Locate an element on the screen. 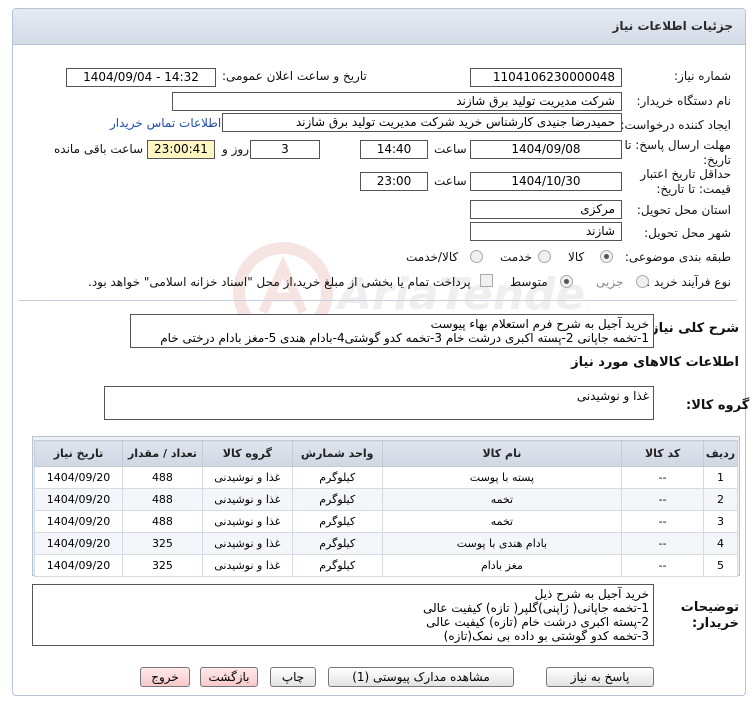 This screenshot has height=702, width=755. process-label: نوع فرآیند خرید : is located at coordinates (688, 282).